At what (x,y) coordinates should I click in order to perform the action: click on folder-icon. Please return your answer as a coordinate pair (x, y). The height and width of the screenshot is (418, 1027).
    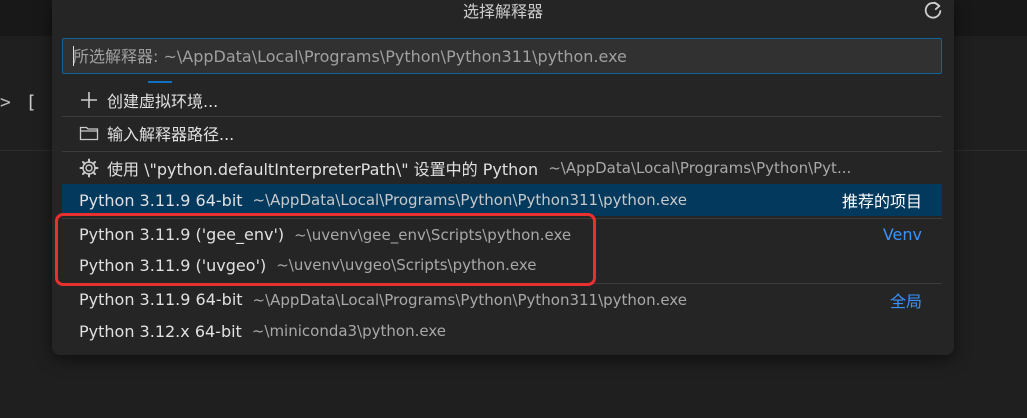
    Looking at the image, I should click on (89, 133).